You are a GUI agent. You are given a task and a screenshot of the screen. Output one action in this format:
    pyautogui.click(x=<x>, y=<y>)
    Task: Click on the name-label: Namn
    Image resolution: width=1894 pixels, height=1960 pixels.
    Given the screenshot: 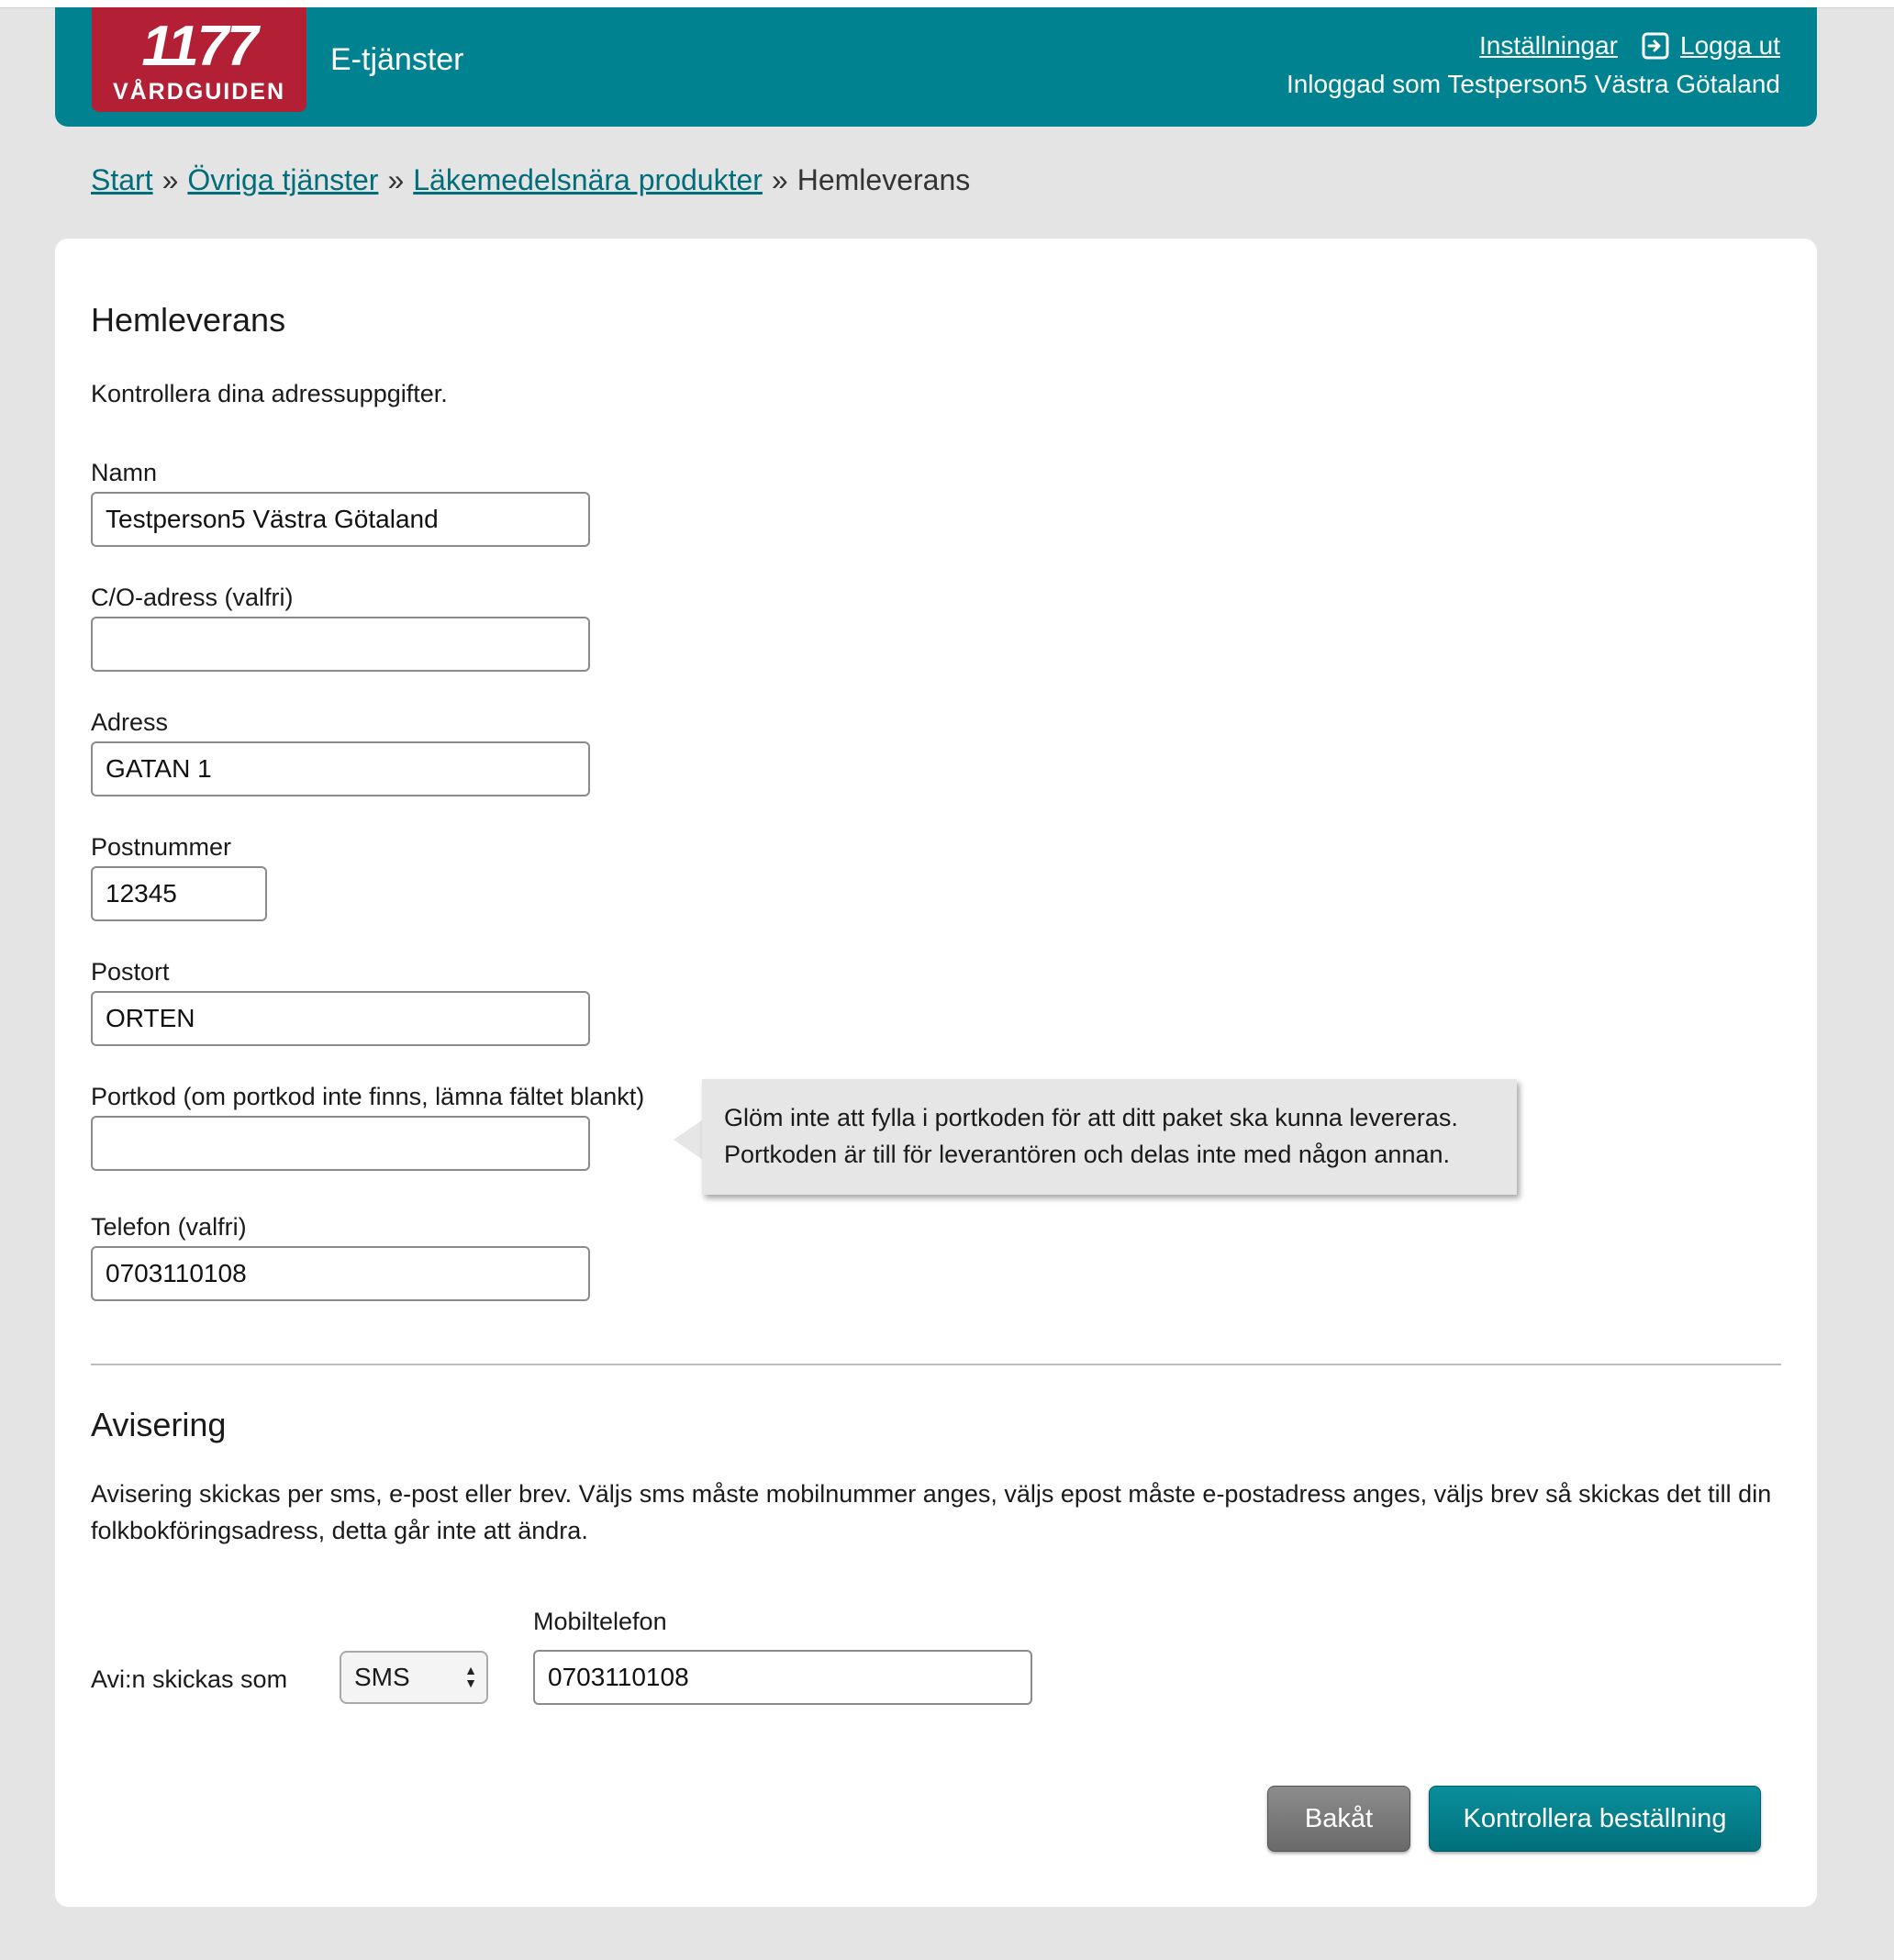 What is the action you would take?
    pyautogui.click(x=124, y=472)
    